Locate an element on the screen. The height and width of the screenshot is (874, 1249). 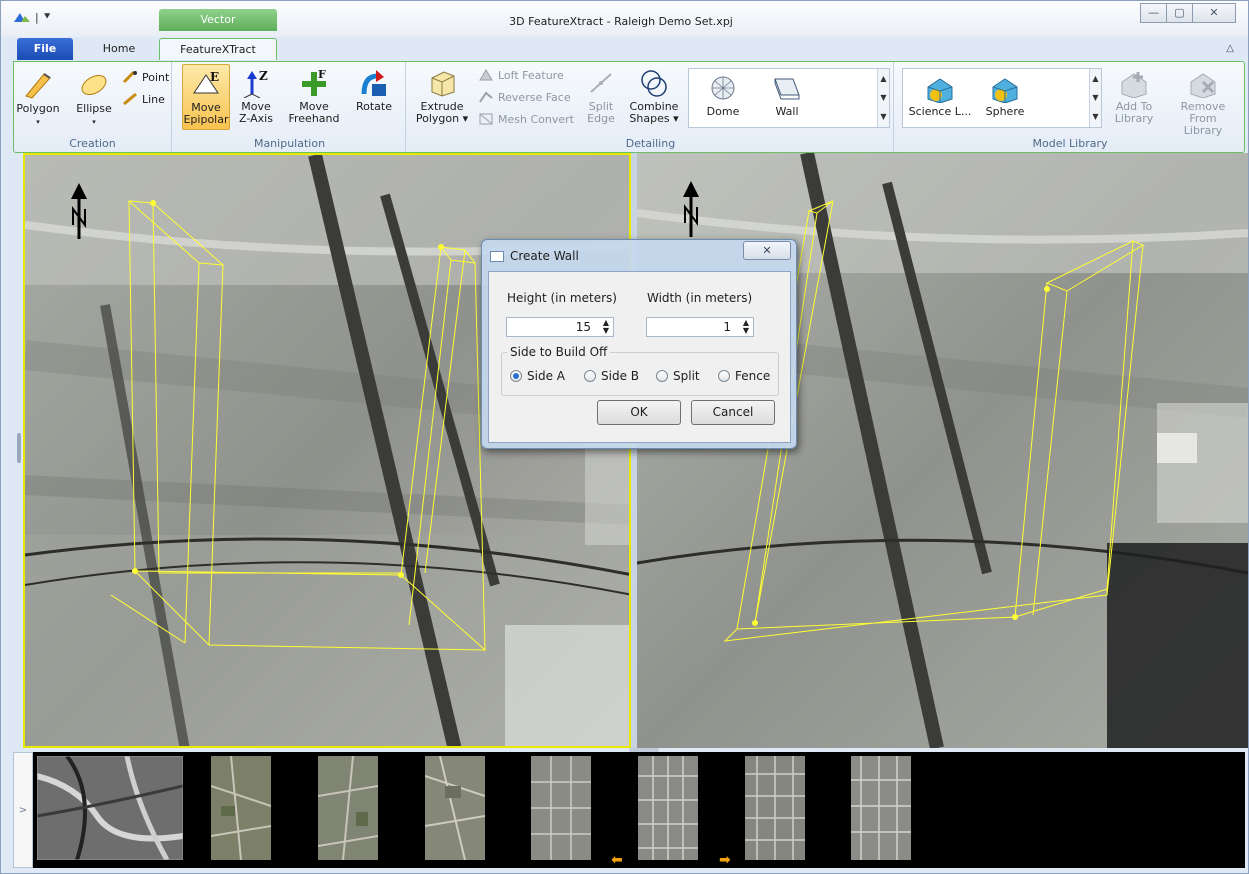
left-rail-grip is located at coordinates (19, 448).